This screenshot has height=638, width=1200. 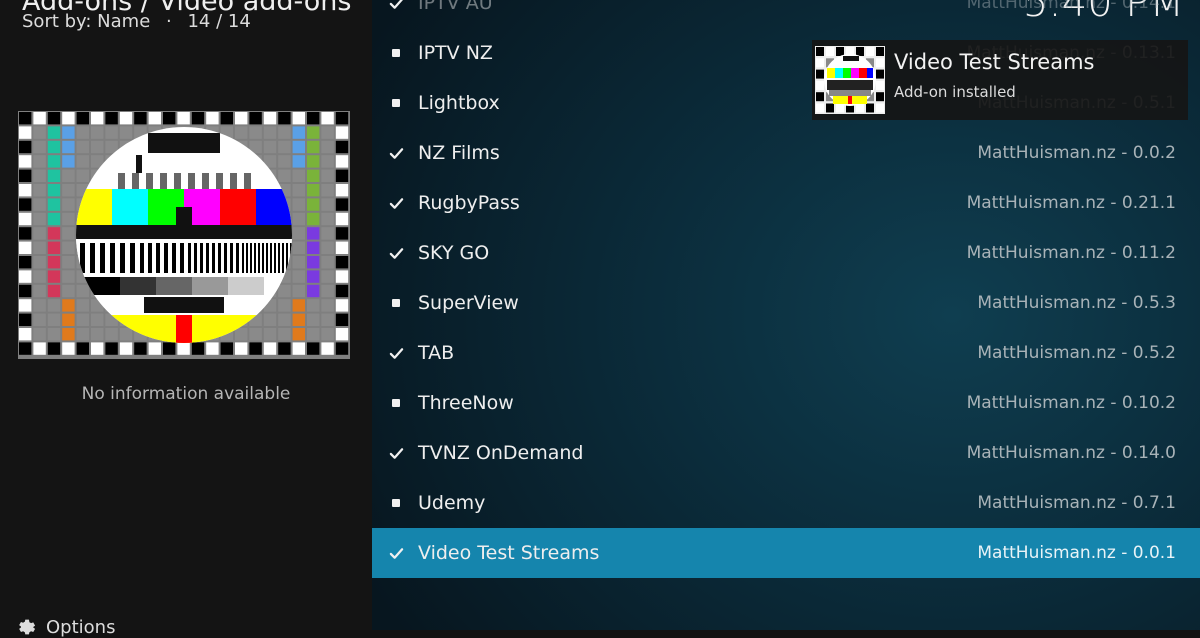 What do you see at coordinates (786, 553) in the screenshot?
I see `list-item: Video Test Streams MattHuisman.nz - 0.0.1` at bounding box center [786, 553].